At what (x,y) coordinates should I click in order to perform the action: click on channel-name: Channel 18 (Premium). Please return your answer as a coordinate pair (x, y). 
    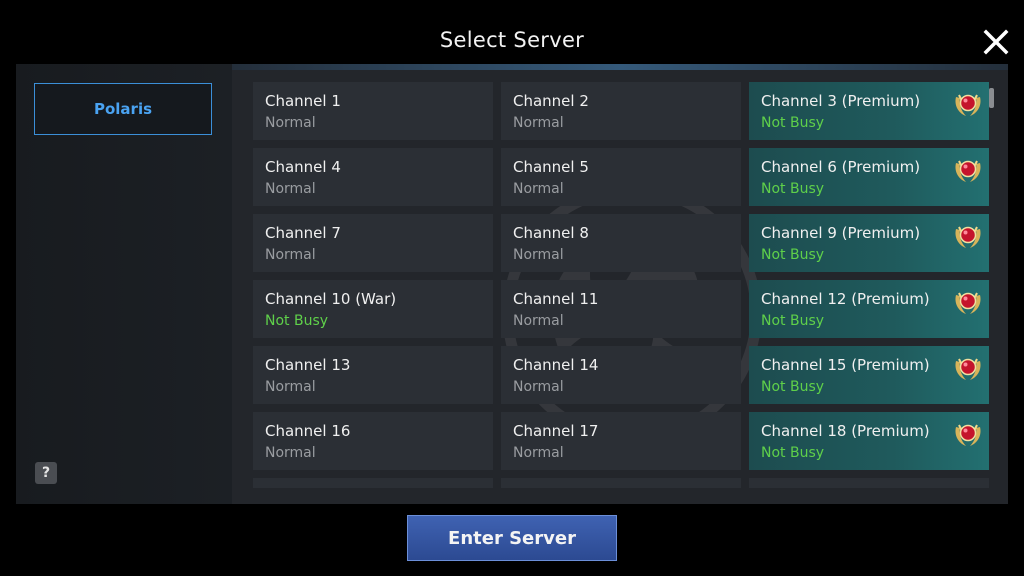
    Looking at the image, I should click on (845, 431).